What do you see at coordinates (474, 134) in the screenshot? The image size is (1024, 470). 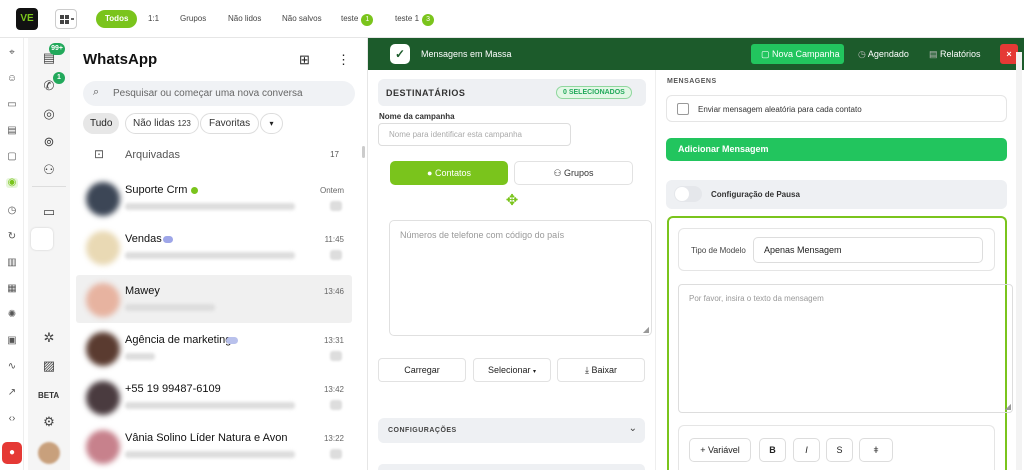 I see `campaign-name-input: Nome para identificar esta campanha` at bounding box center [474, 134].